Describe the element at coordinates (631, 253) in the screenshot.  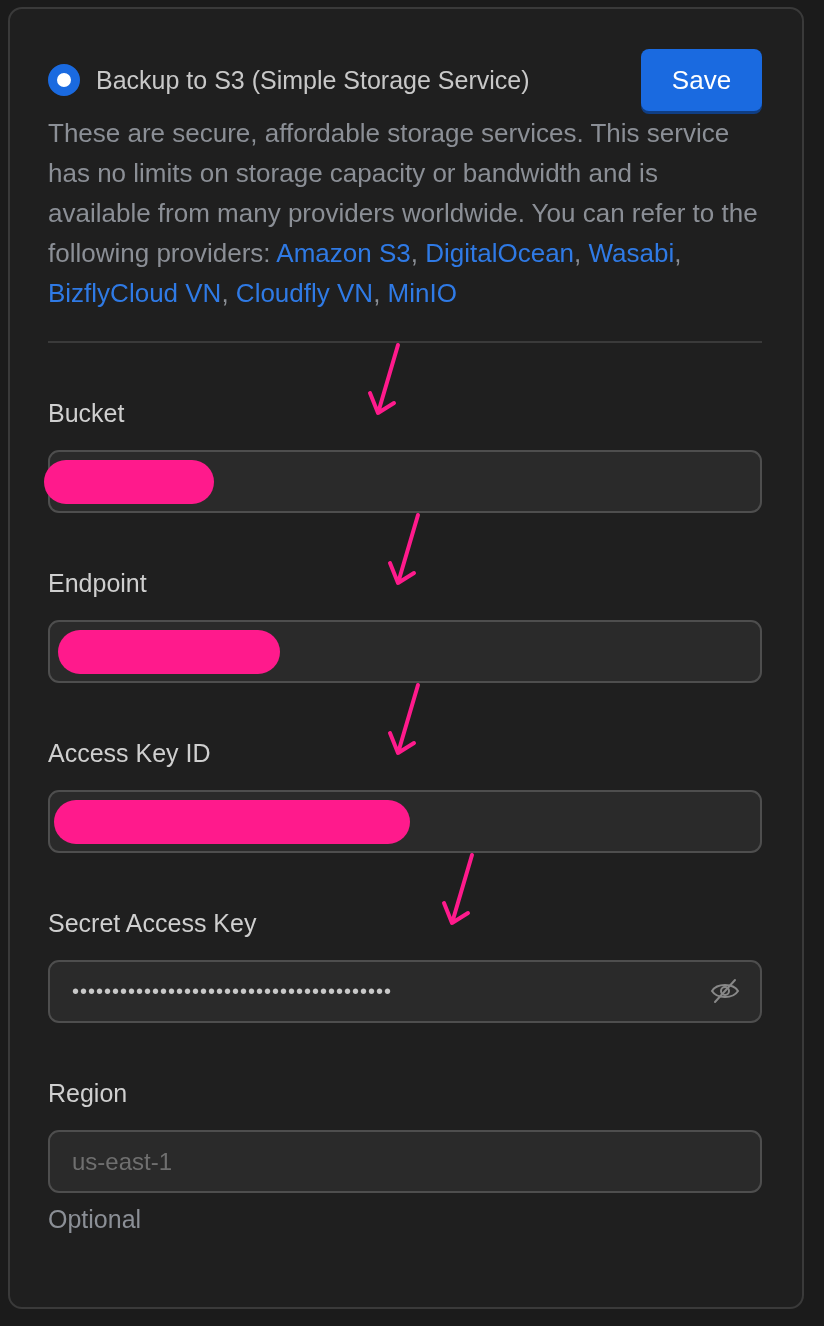
I see `provider-link: Wasabi` at that location.